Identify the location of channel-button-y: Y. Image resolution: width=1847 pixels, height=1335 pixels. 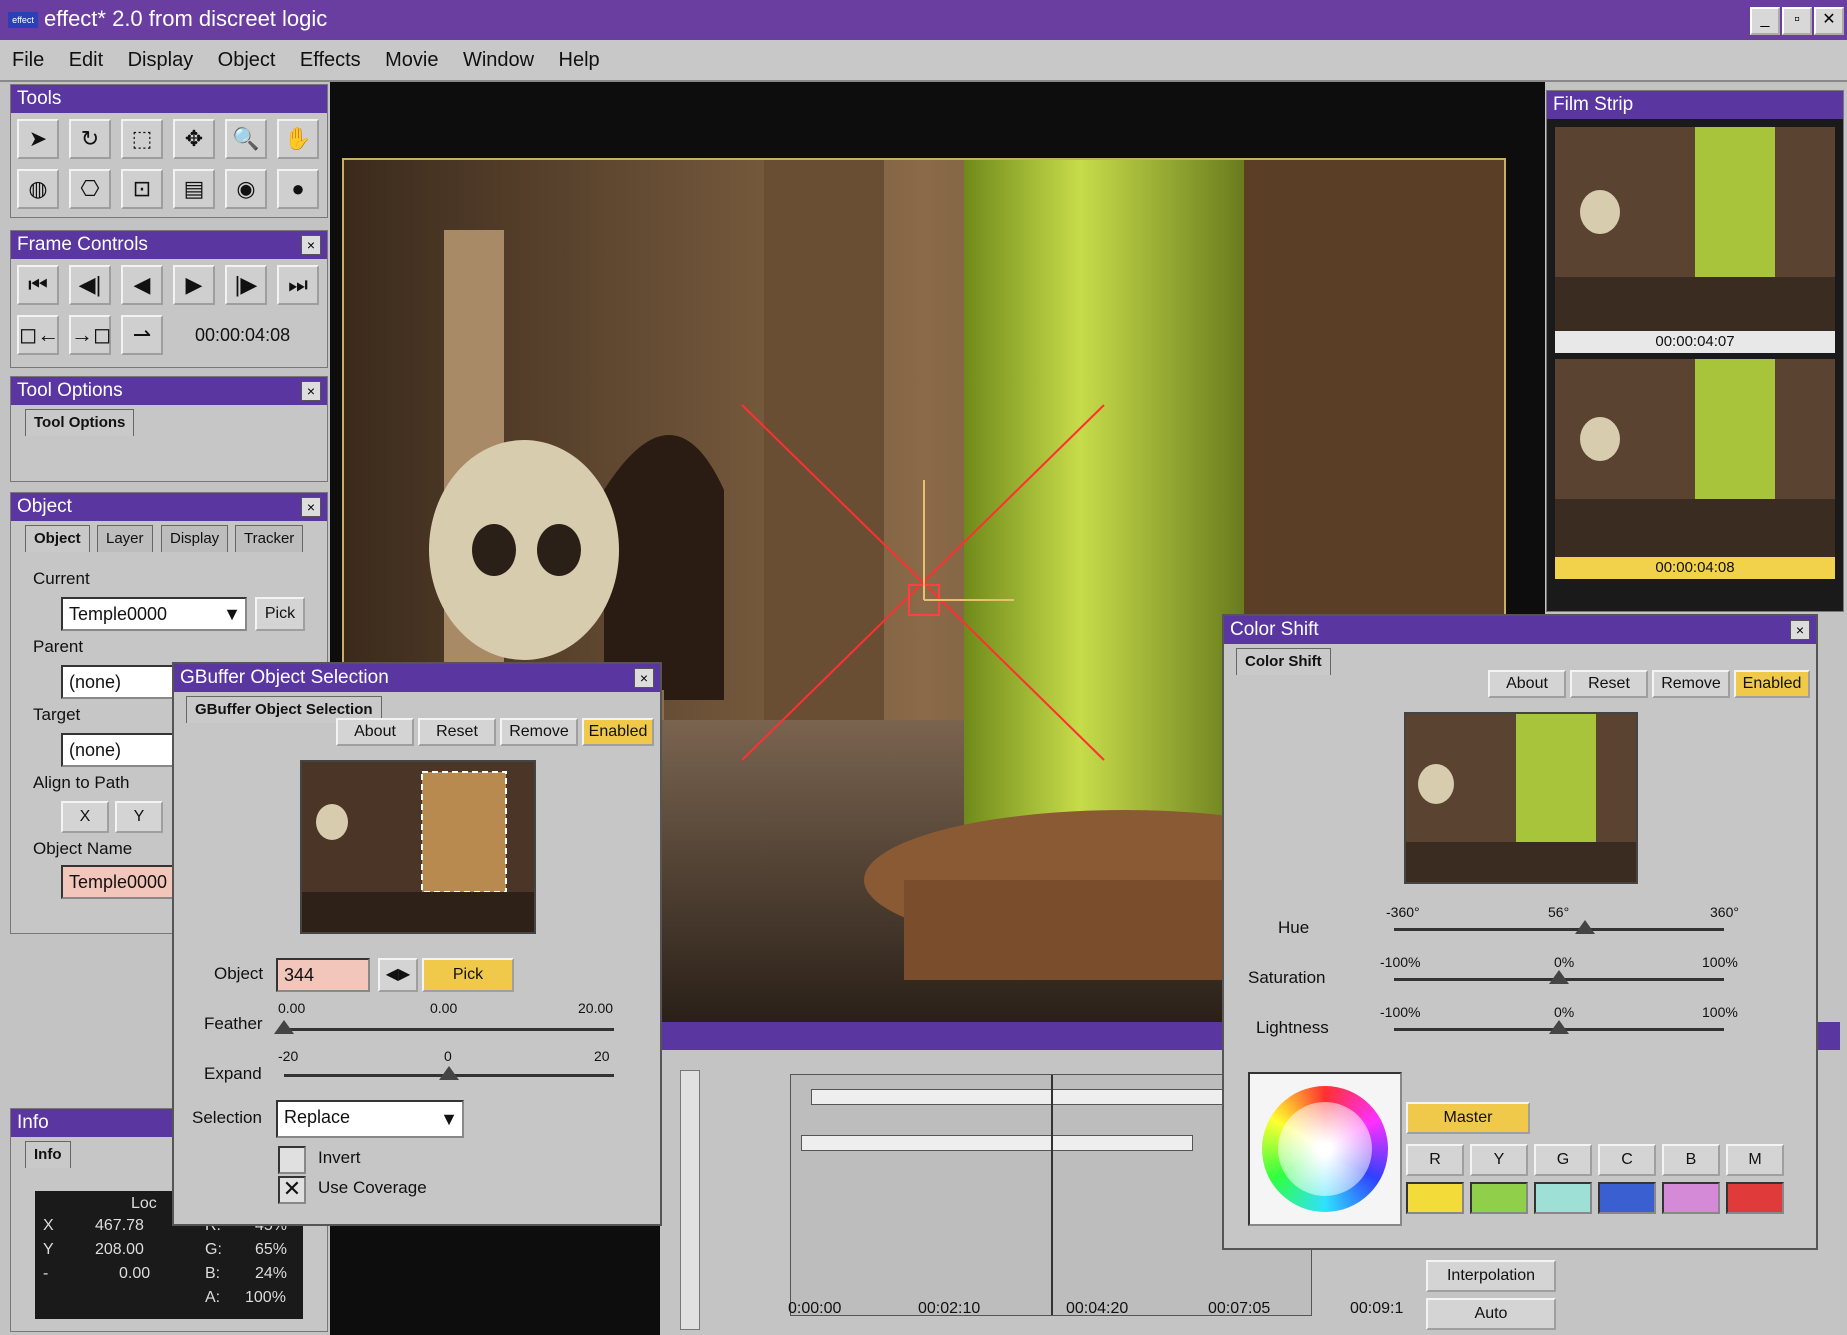
(1499, 1160).